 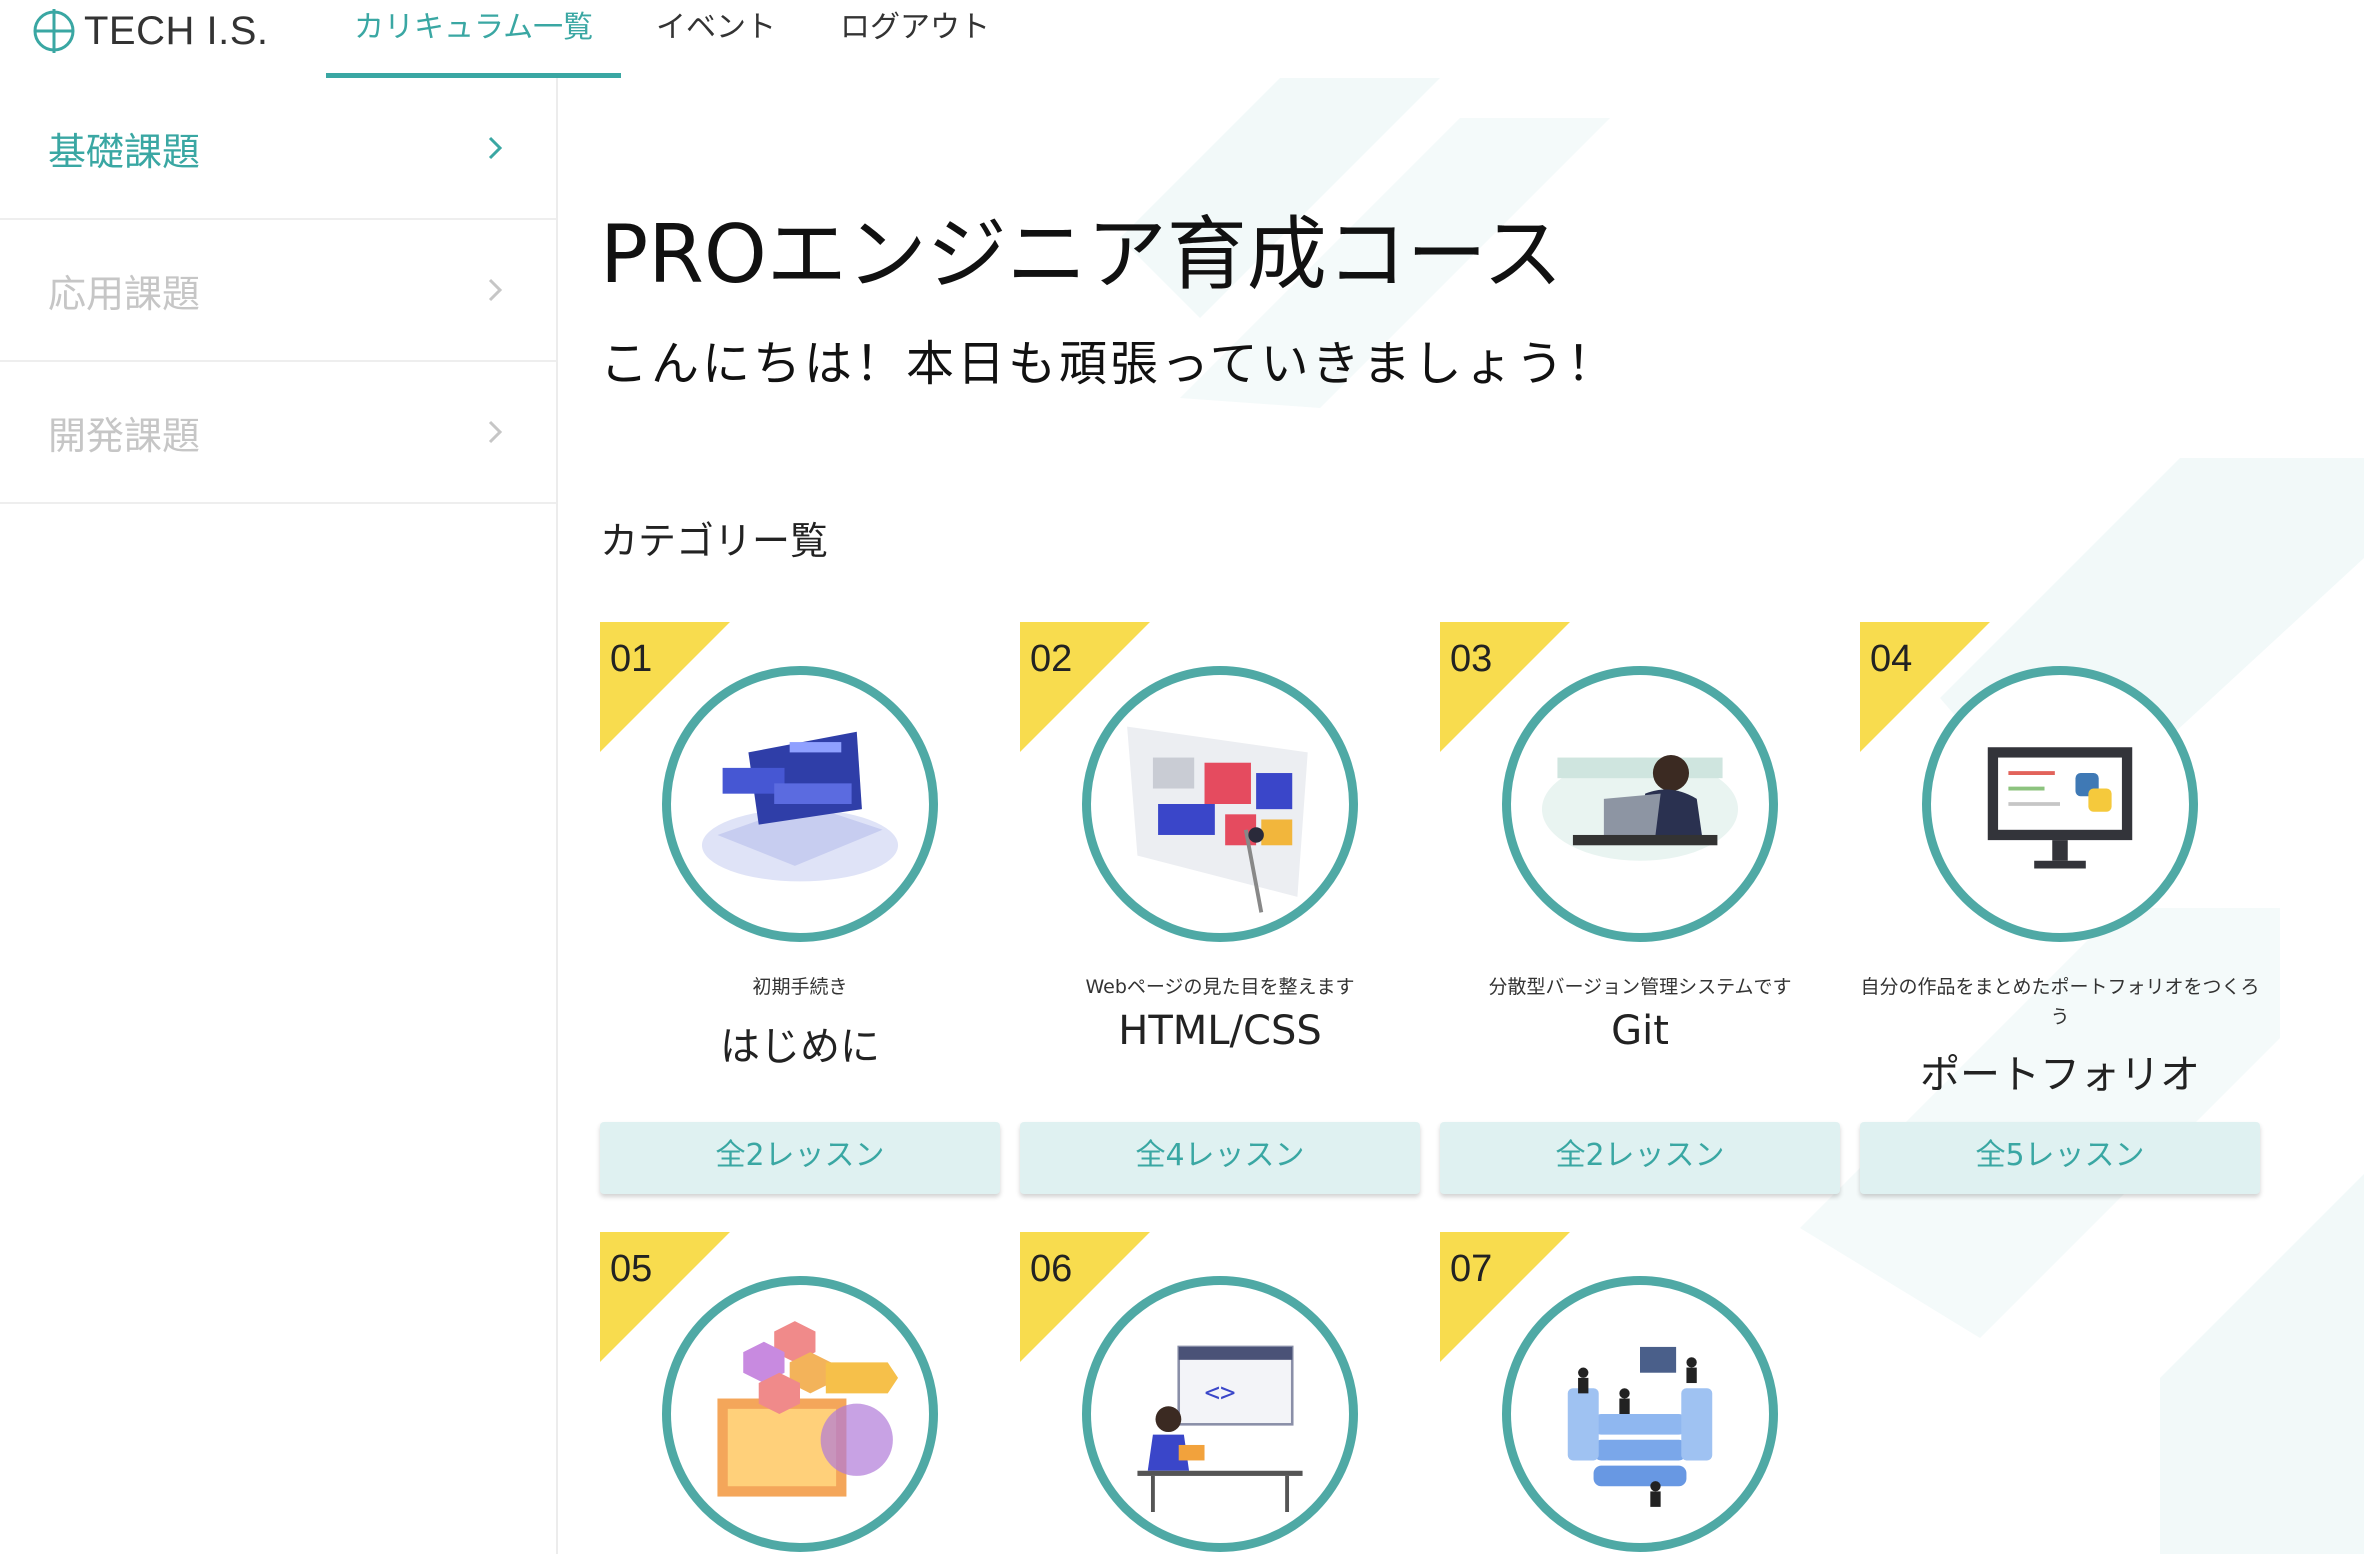 I want to click on page-title: PROエンジニア育成コース, so click(x=1081, y=254).